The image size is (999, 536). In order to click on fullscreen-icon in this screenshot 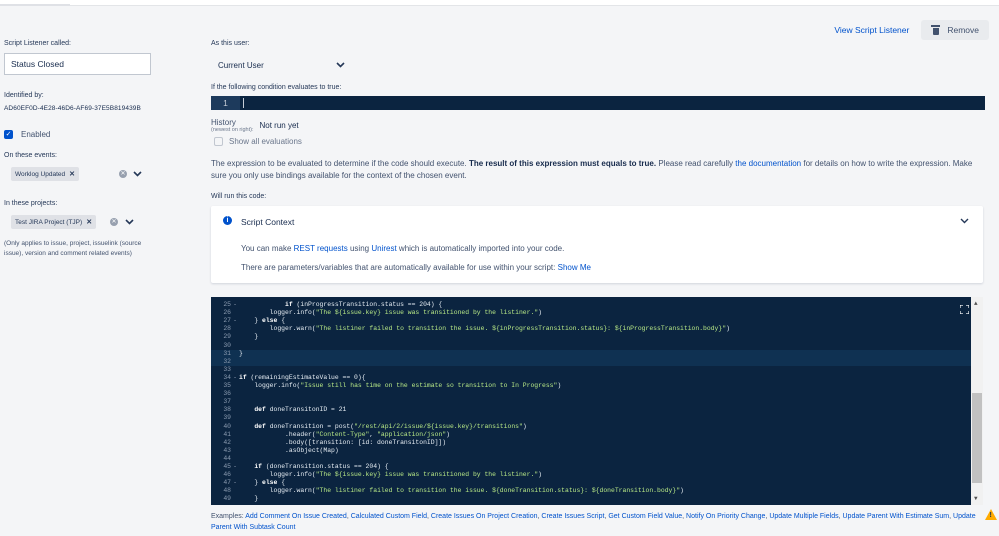, I will do `click(964, 309)`.